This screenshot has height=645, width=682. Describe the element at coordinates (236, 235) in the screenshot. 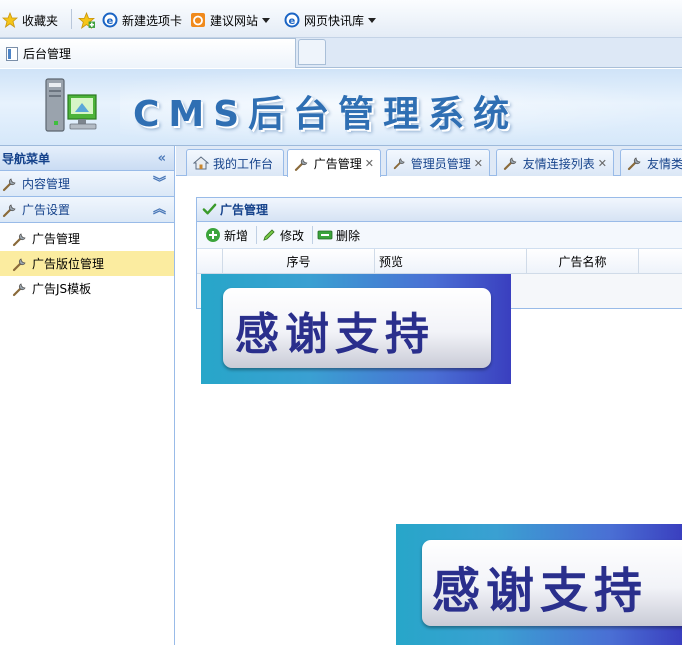

I see `add-label: 新增` at that location.